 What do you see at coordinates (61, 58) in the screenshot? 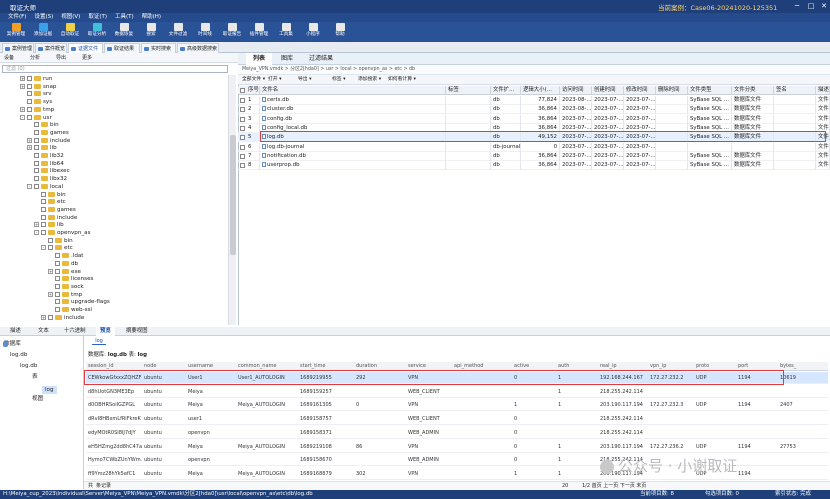
I see `left-tool-button: 导出` at bounding box center [61, 58].